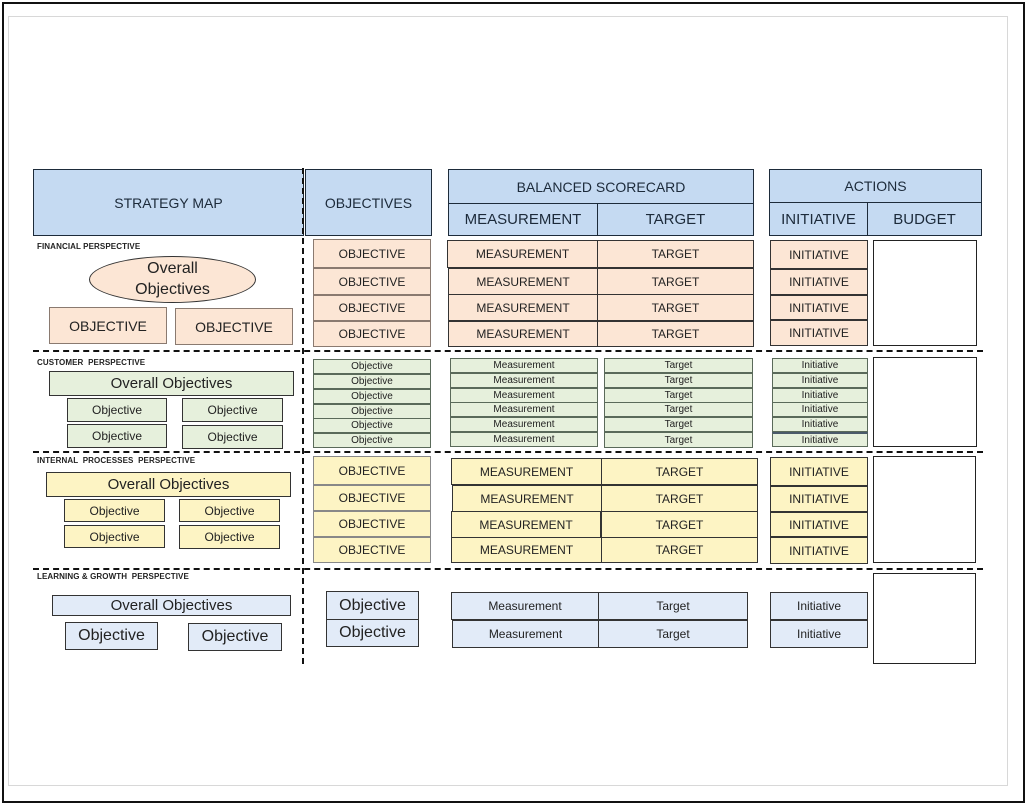  What do you see at coordinates (91, 362) in the screenshot?
I see `customer-perspective-title: CUSTOMER PERSPECTIVE` at bounding box center [91, 362].